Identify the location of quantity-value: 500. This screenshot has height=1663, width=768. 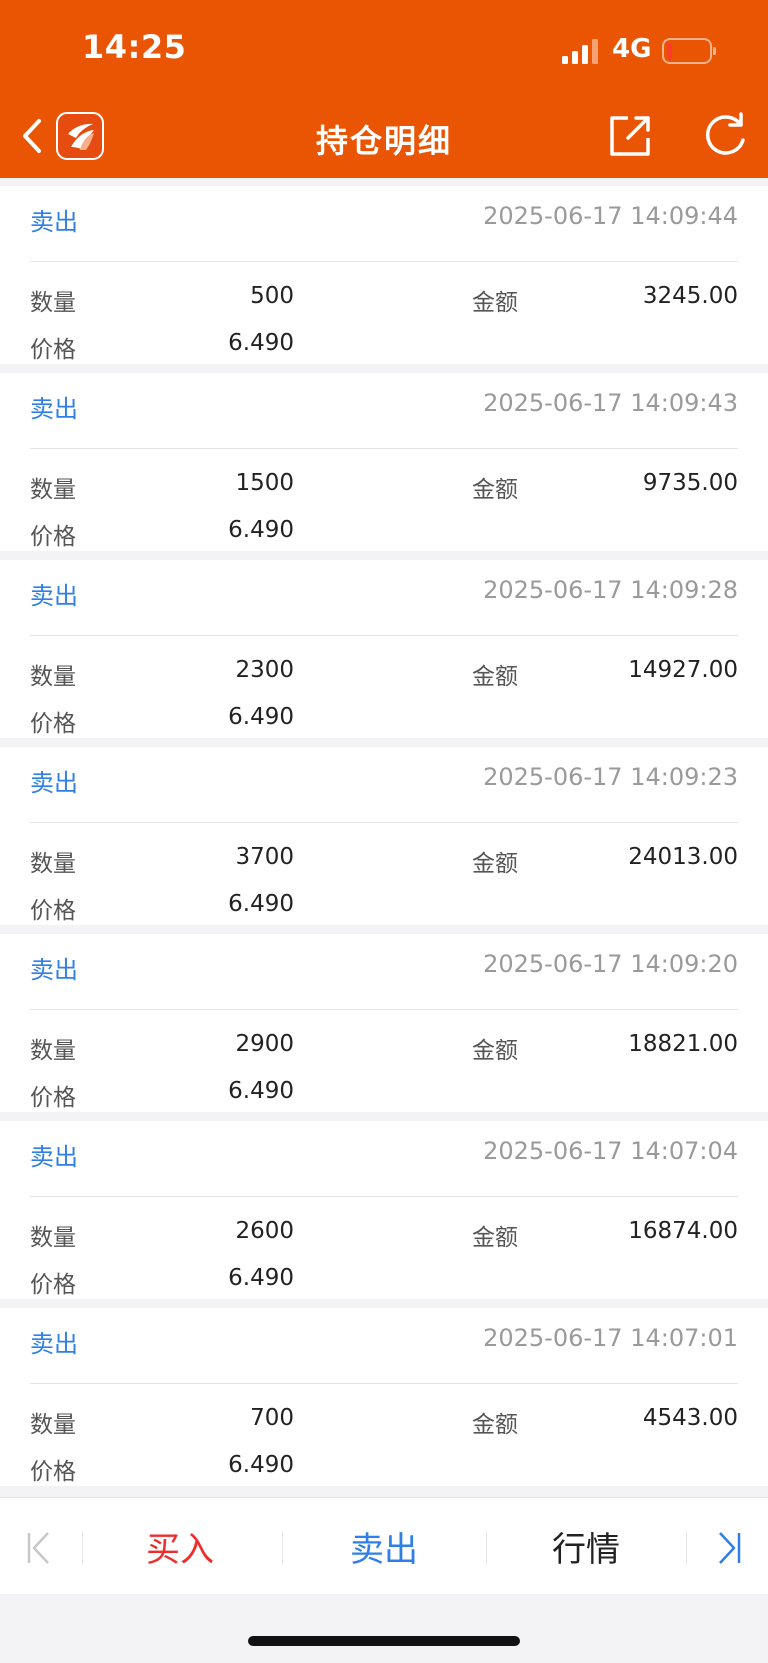
(272, 296).